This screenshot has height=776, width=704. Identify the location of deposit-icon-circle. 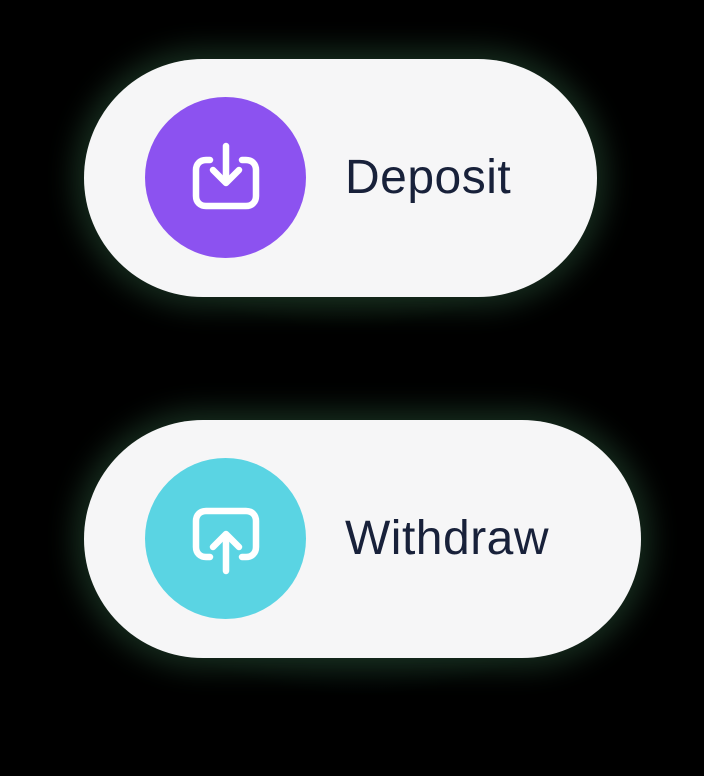
(225, 177).